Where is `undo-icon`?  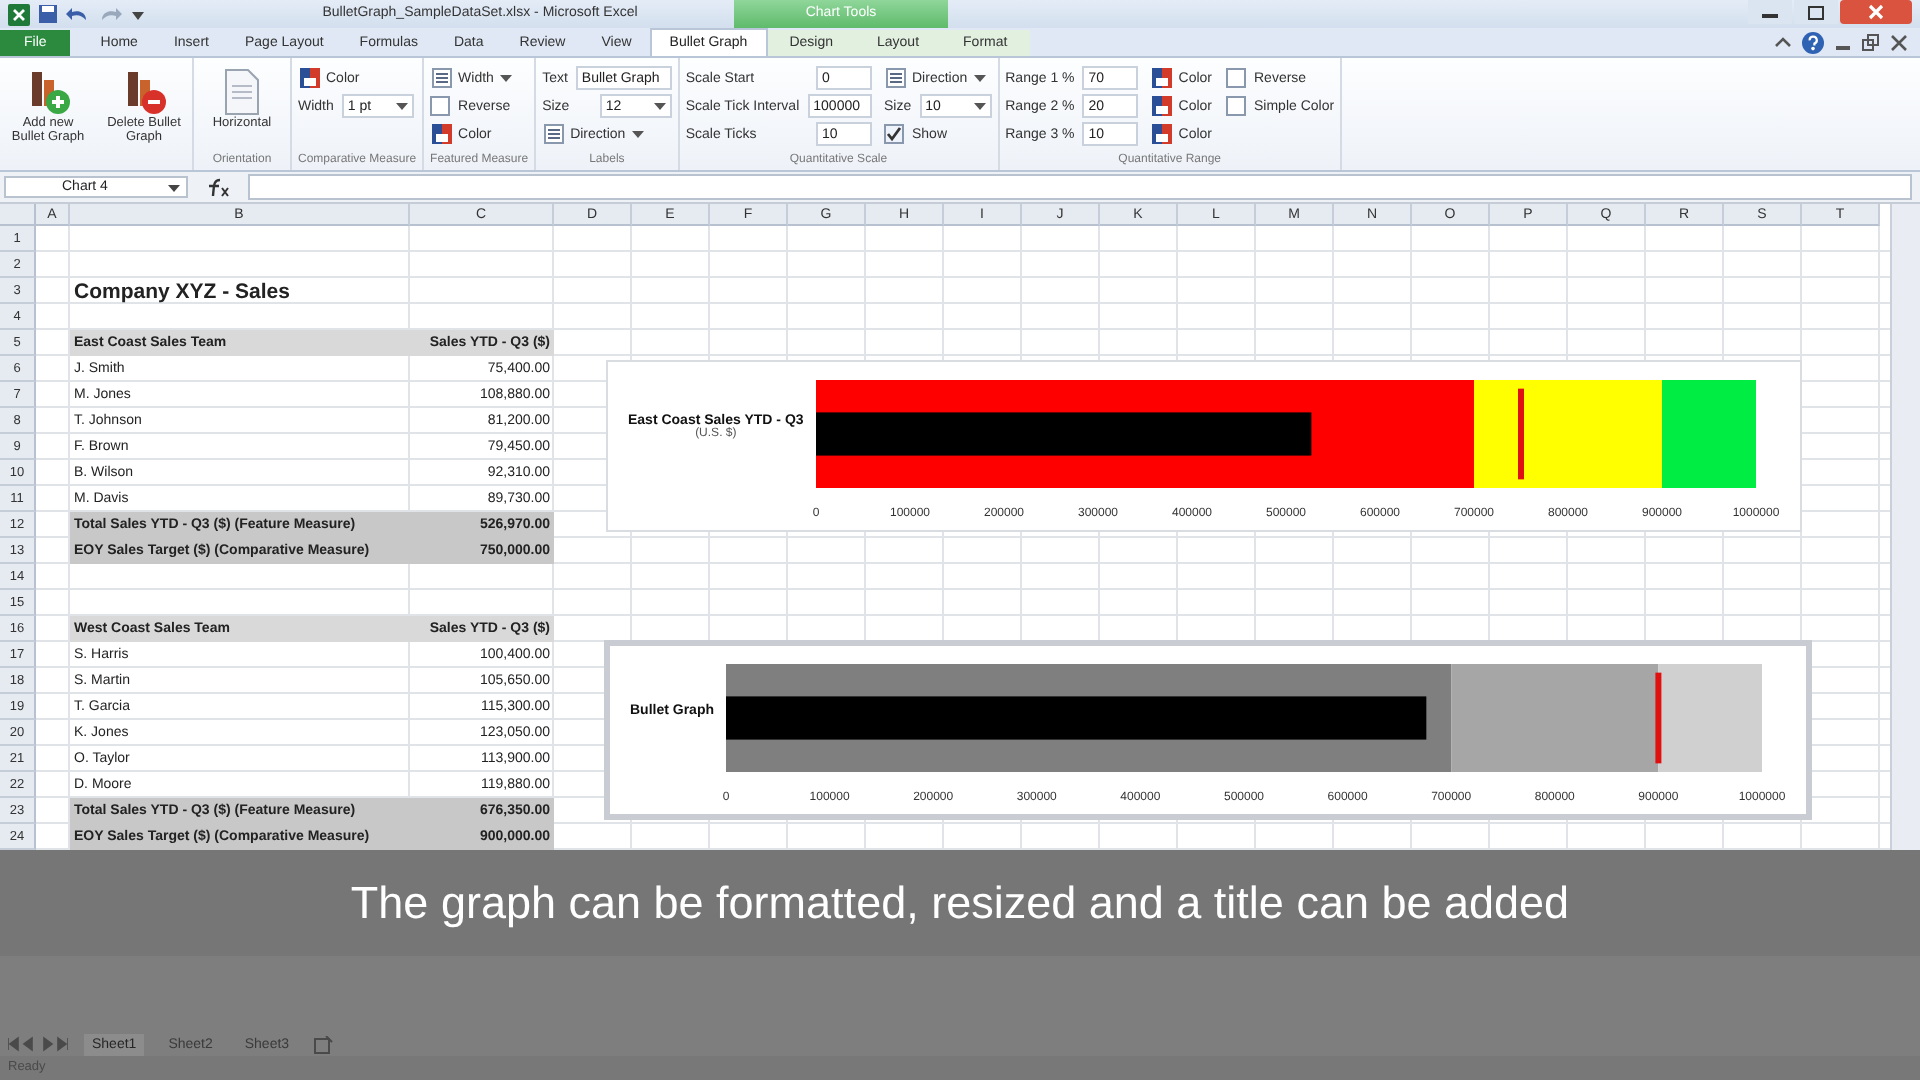
undo-icon is located at coordinates (78, 14).